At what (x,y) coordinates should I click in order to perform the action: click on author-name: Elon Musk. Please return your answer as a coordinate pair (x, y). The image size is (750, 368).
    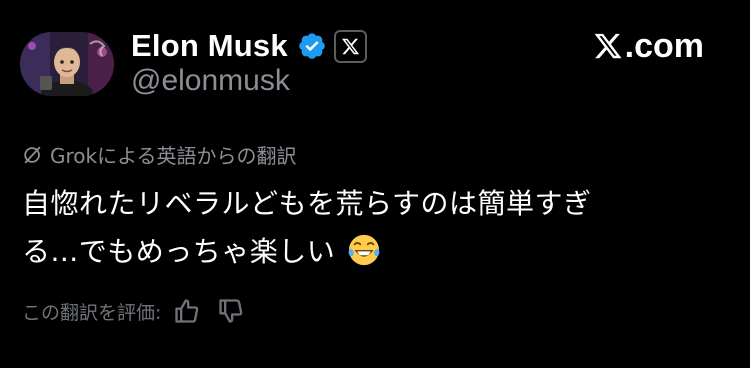
    Looking at the image, I should click on (209, 46).